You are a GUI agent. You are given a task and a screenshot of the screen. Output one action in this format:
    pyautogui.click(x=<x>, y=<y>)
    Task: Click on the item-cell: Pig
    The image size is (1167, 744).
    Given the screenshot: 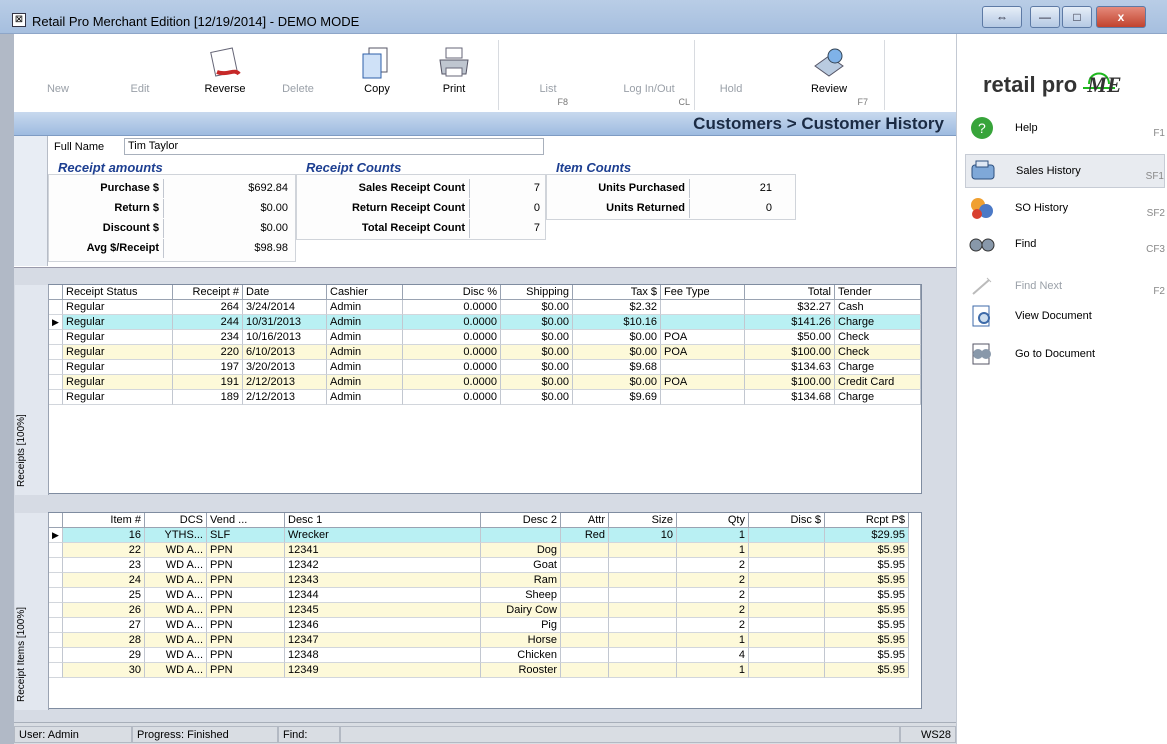 What is the action you would take?
    pyautogui.click(x=521, y=625)
    